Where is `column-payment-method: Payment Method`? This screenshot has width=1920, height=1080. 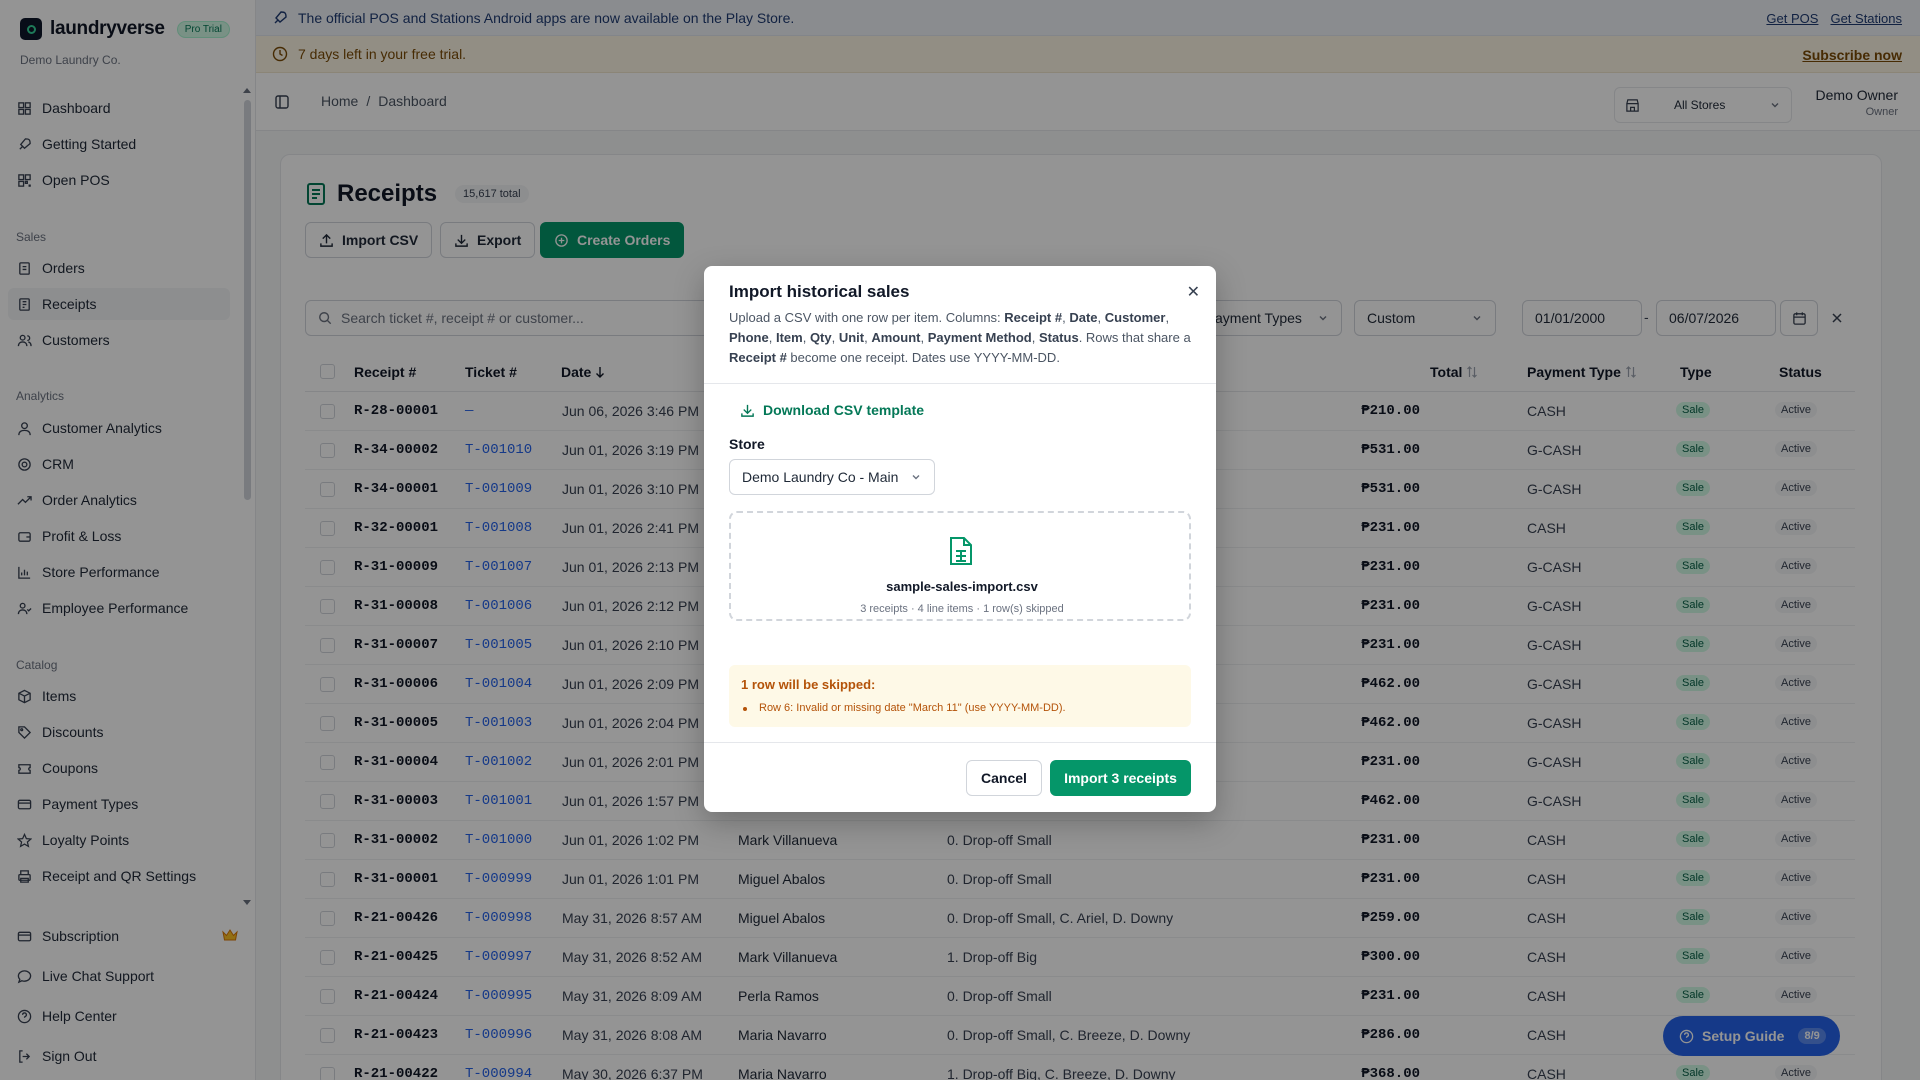
column-payment-method: Payment Method is located at coordinates (979, 337).